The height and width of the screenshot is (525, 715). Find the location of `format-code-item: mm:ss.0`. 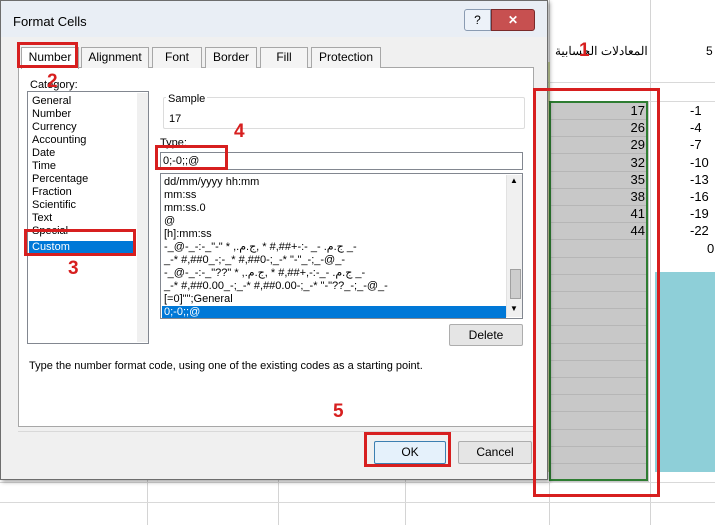

format-code-item: mm:ss.0 is located at coordinates (185, 208).